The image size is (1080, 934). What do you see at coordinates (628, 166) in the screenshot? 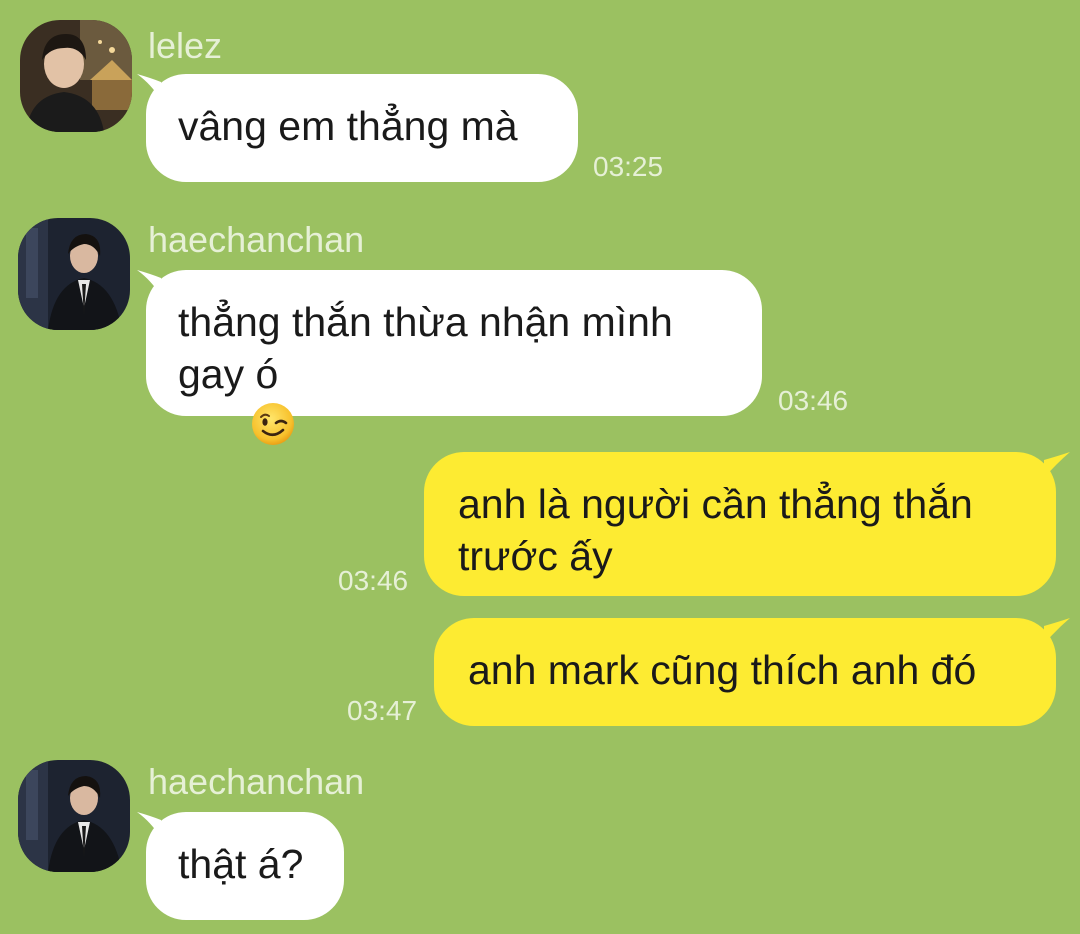
I see `message-timestamp: 03:25` at bounding box center [628, 166].